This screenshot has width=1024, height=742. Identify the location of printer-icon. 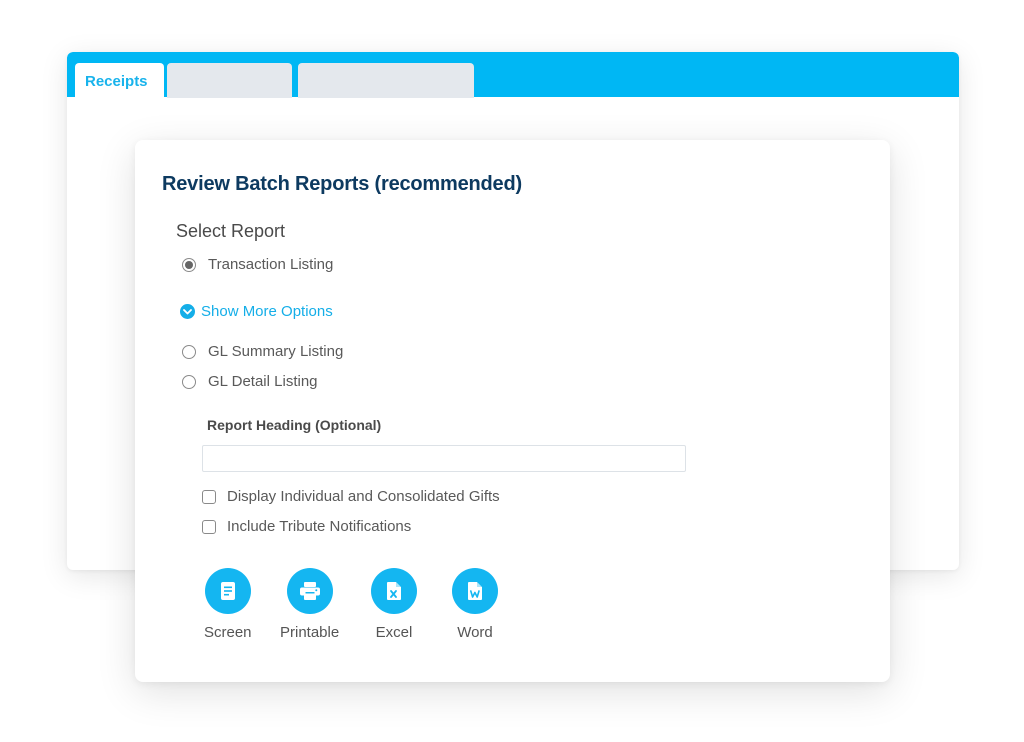
(309, 591).